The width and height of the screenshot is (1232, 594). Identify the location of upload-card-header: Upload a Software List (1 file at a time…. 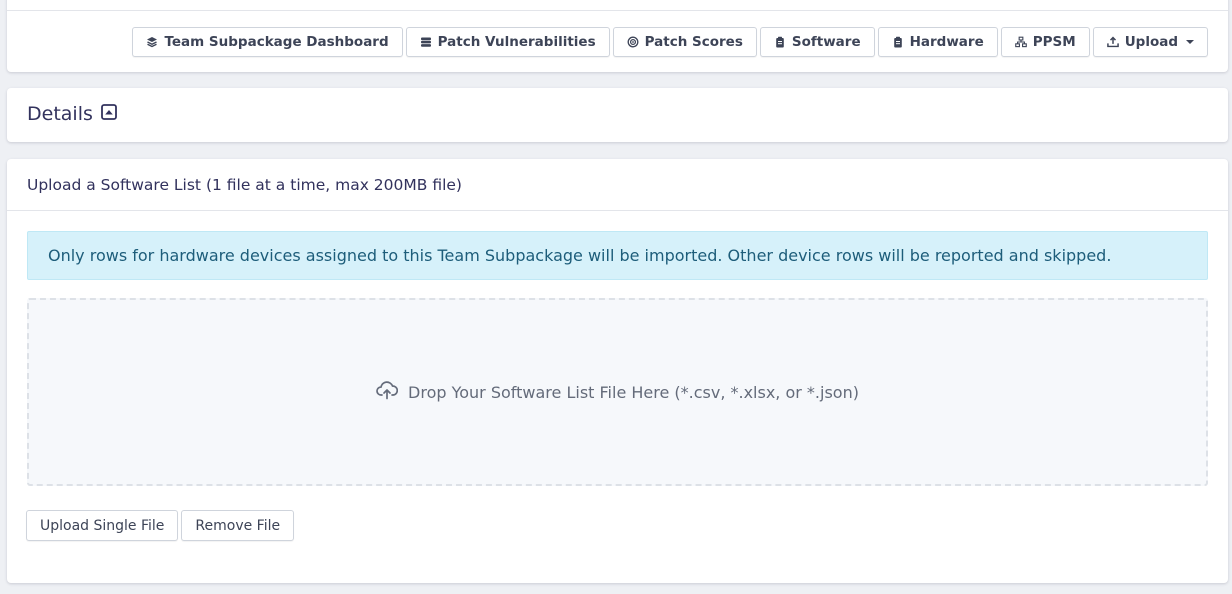
(617, 185).